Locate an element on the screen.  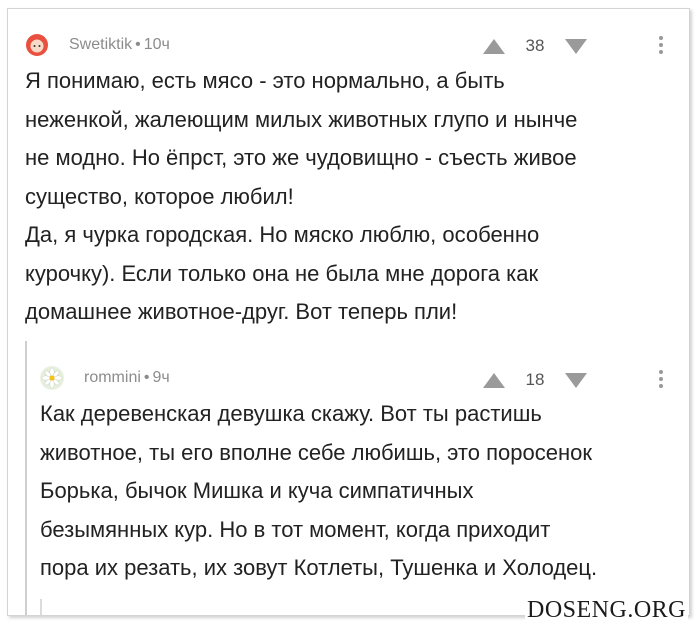
vote-controls: 18 is located at coordinates (535, 380).